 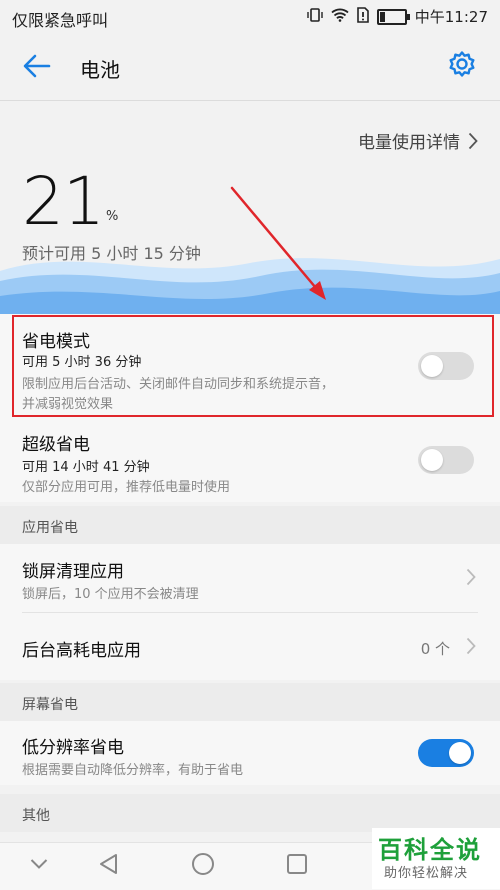 I want to click on sim-alert-icon, so click(x=362, y=16).